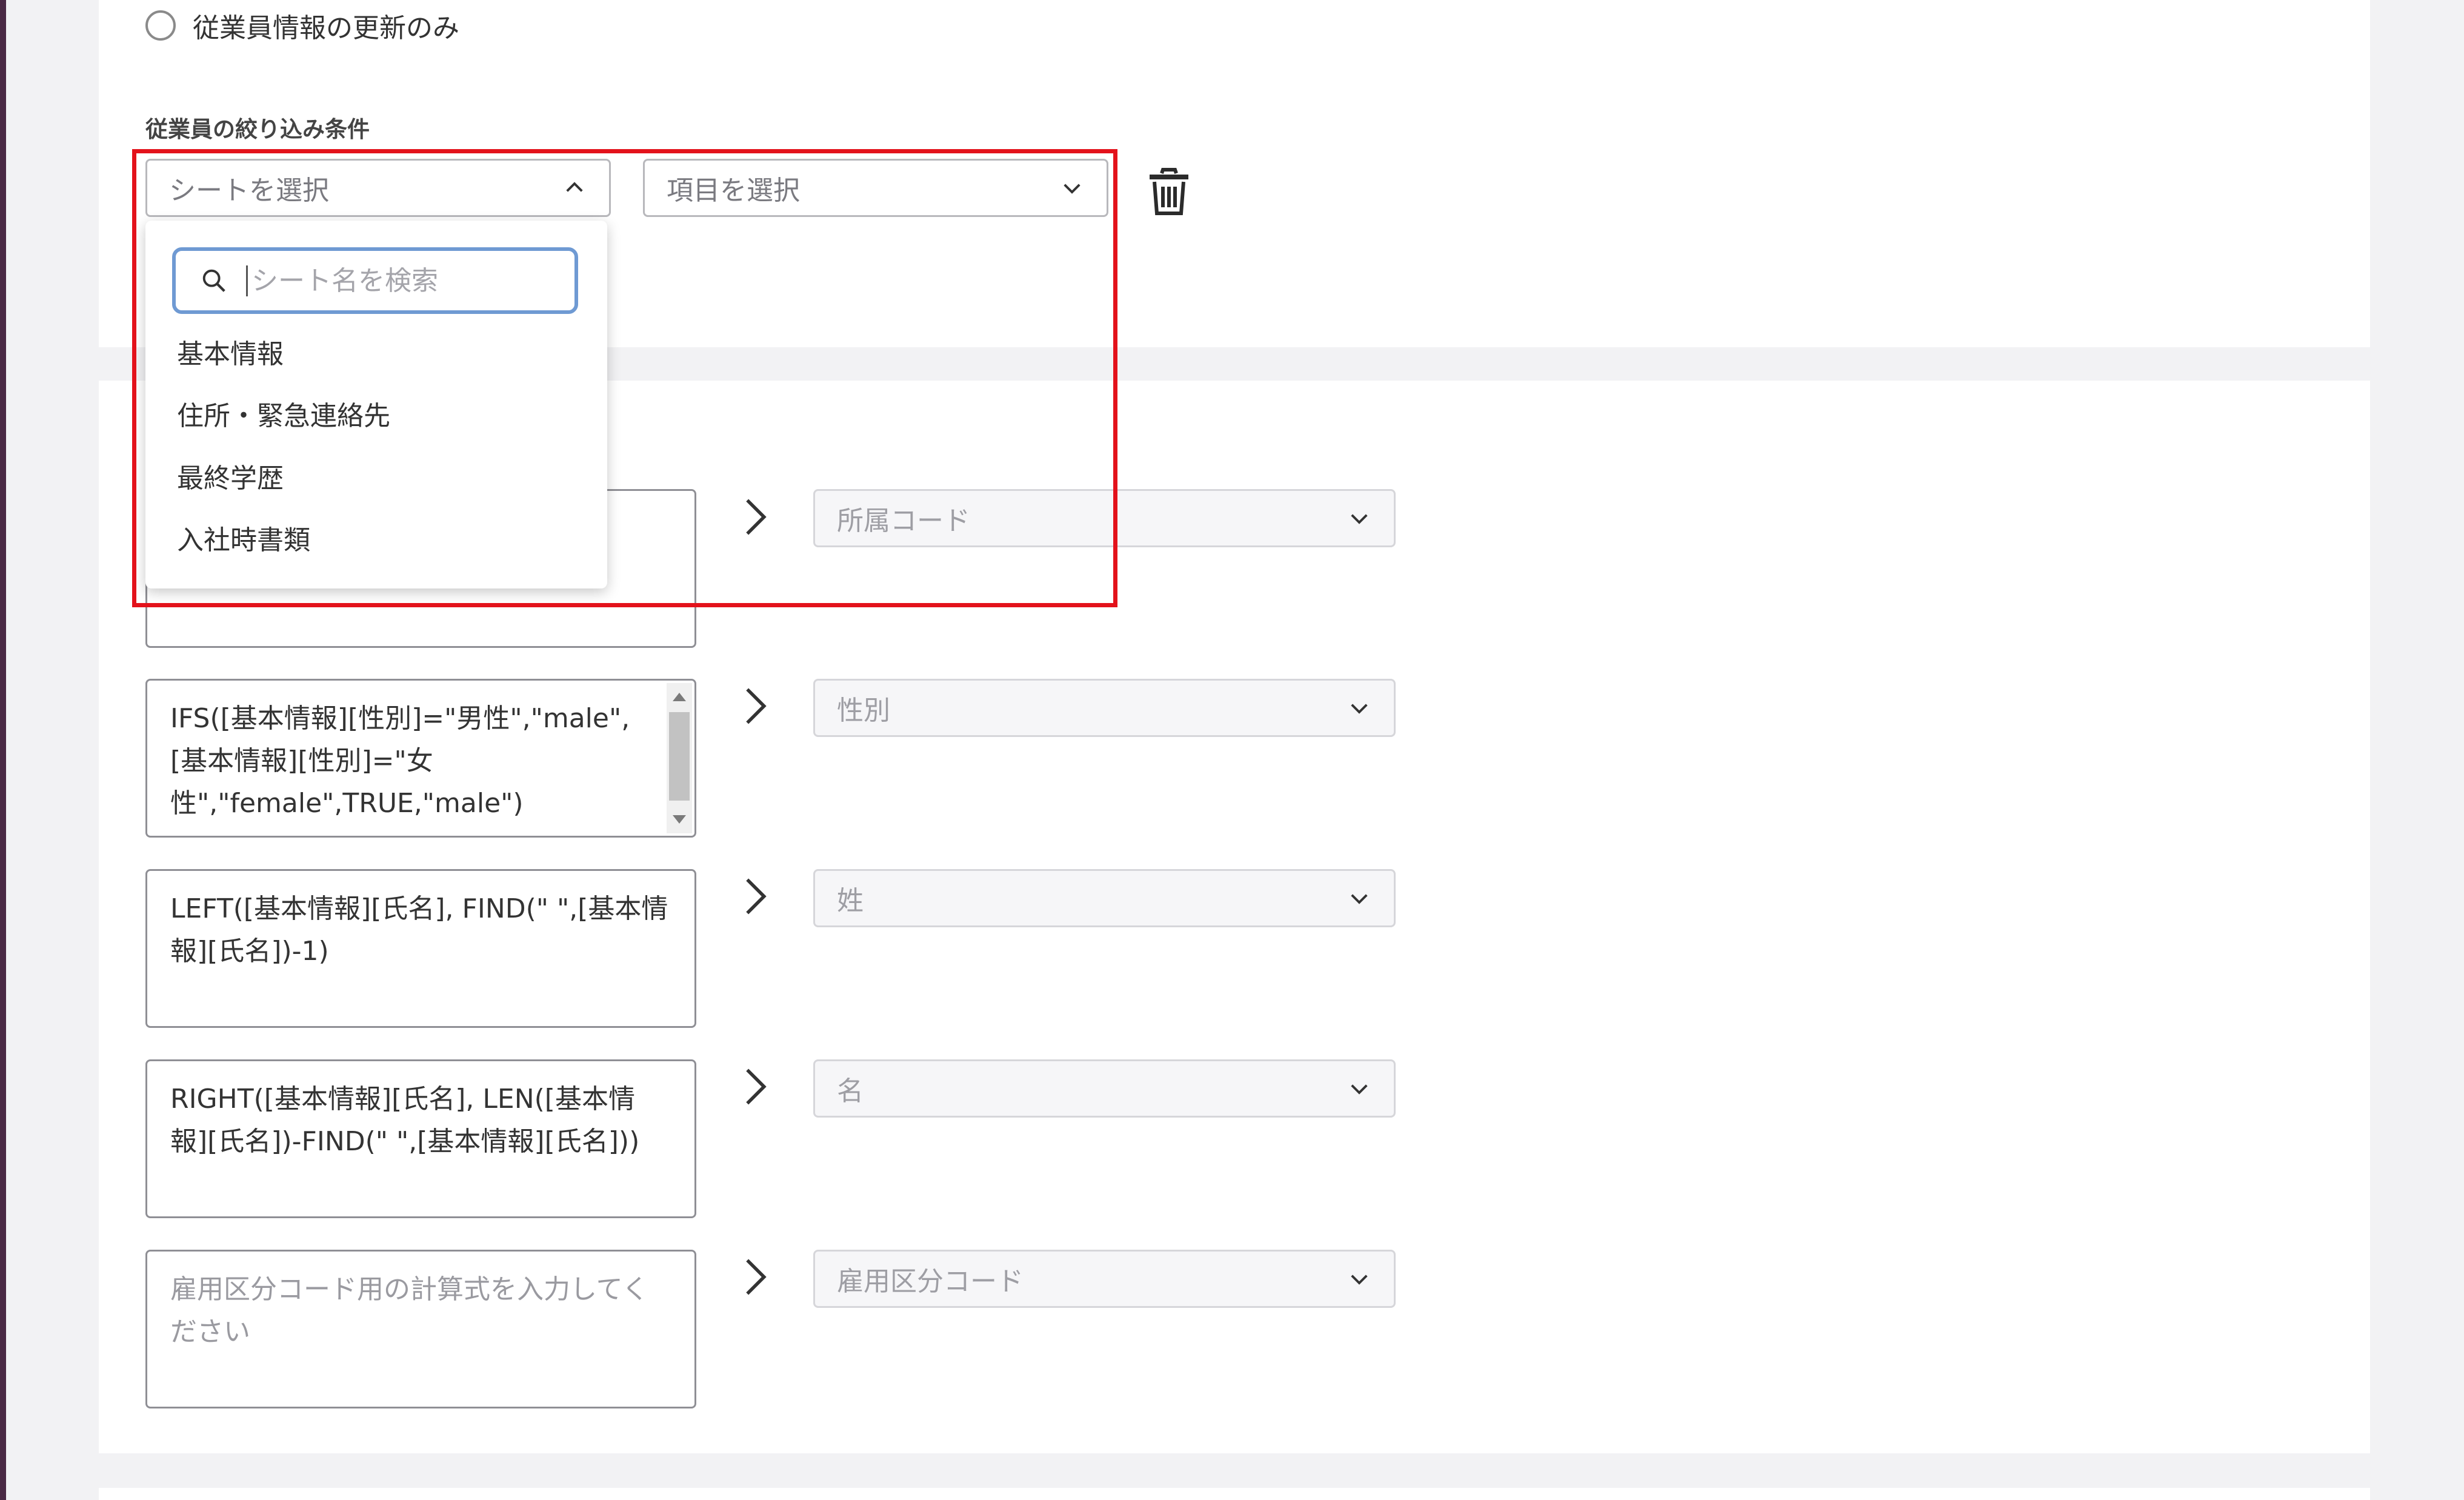  Describe the element at coordinates (213, 280) in the screenshot. I see `search-icon` at that location.